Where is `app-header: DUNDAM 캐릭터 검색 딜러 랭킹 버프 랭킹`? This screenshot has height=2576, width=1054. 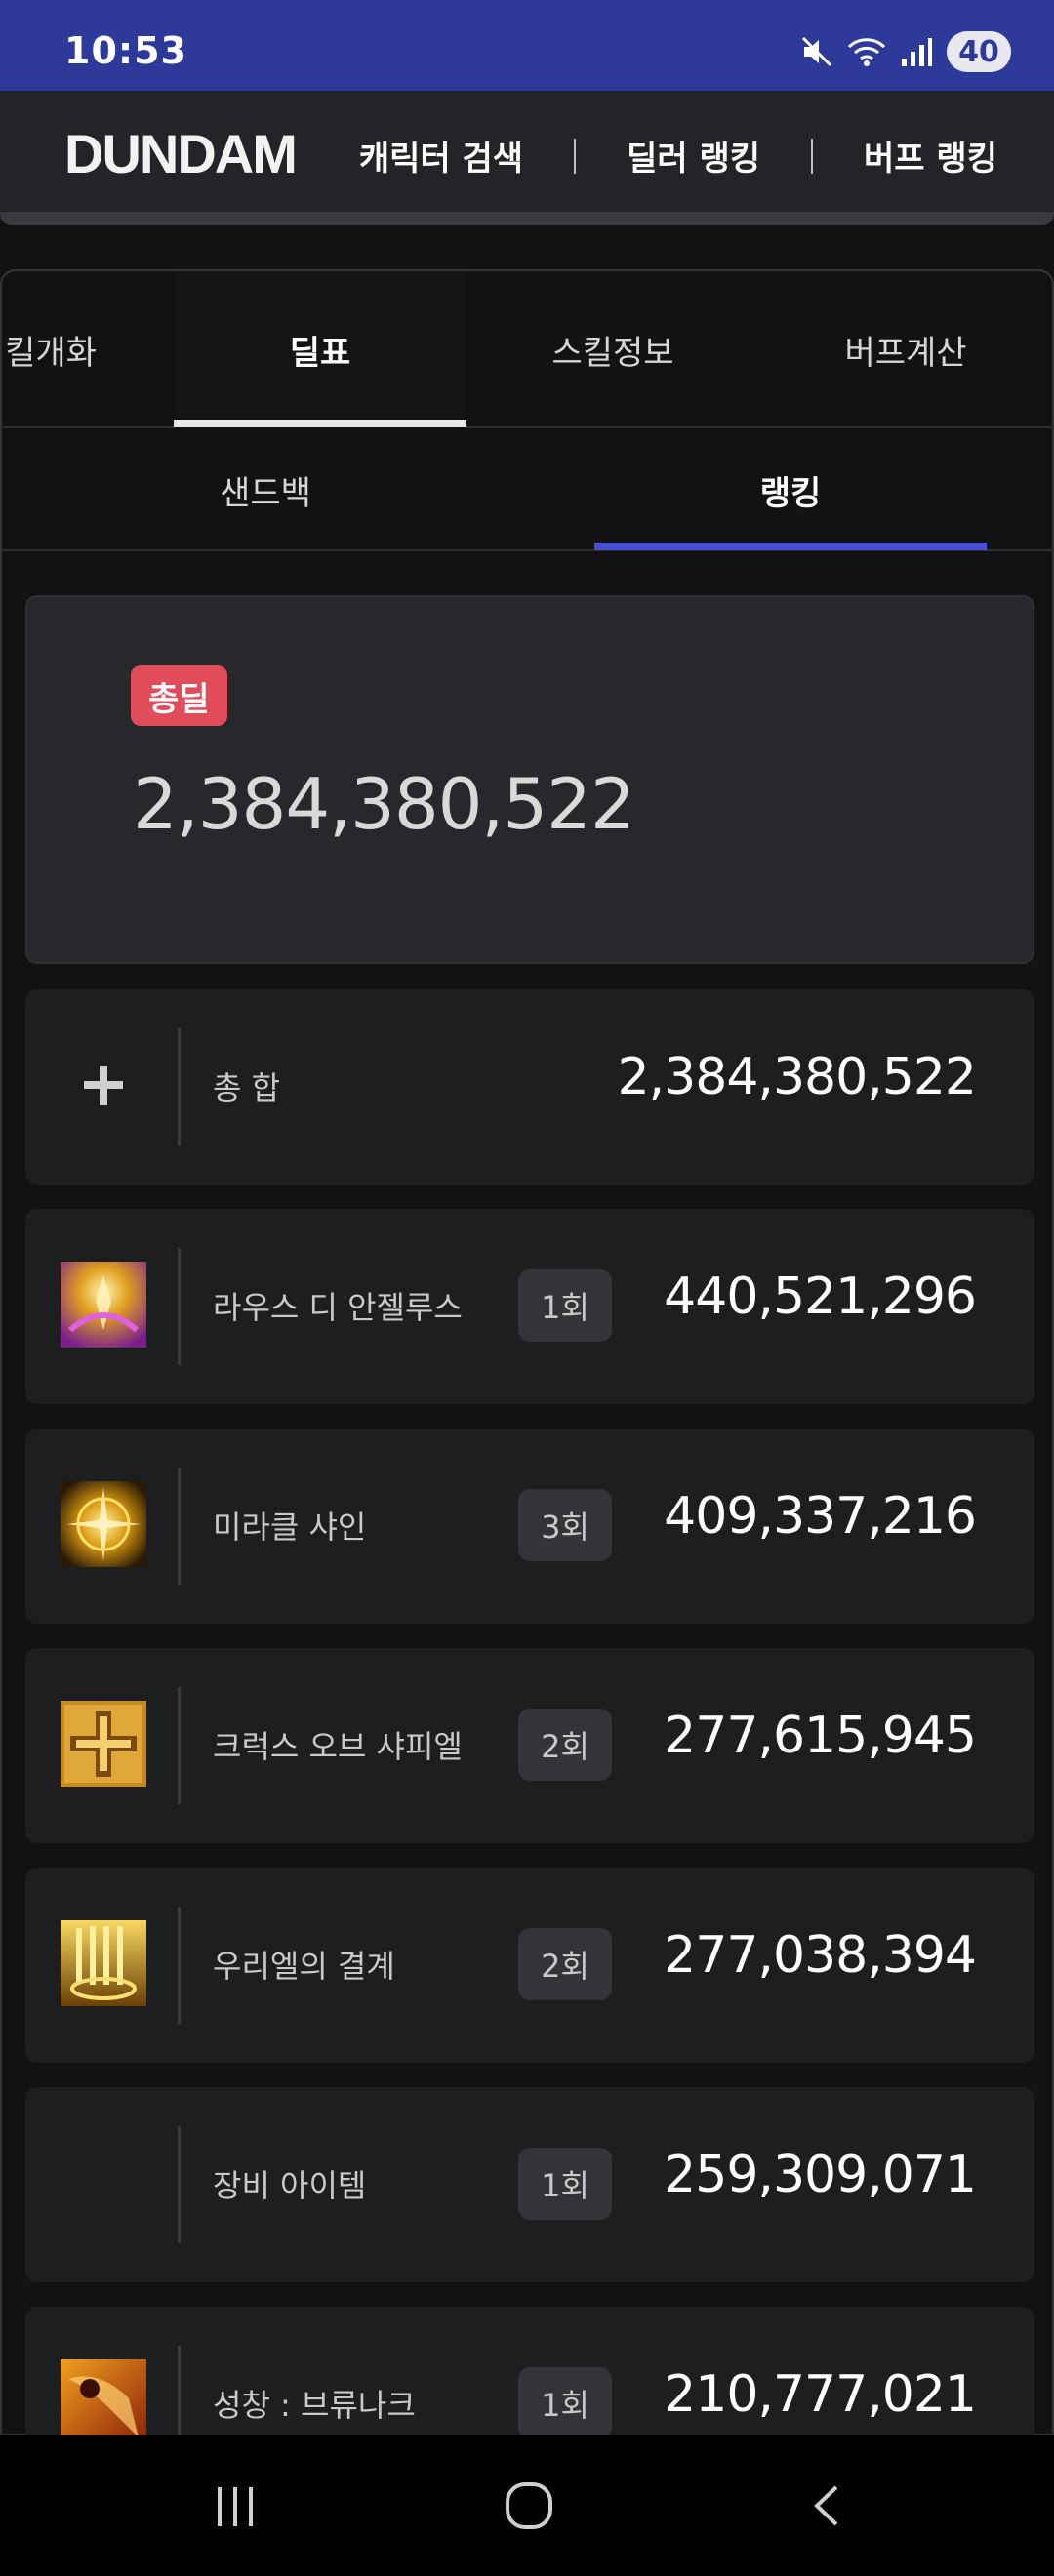
app-header: DUNDAM 캐릭터 검색 딜러 랭킹 버프 랭킹 is located at coordinates (527, 151).